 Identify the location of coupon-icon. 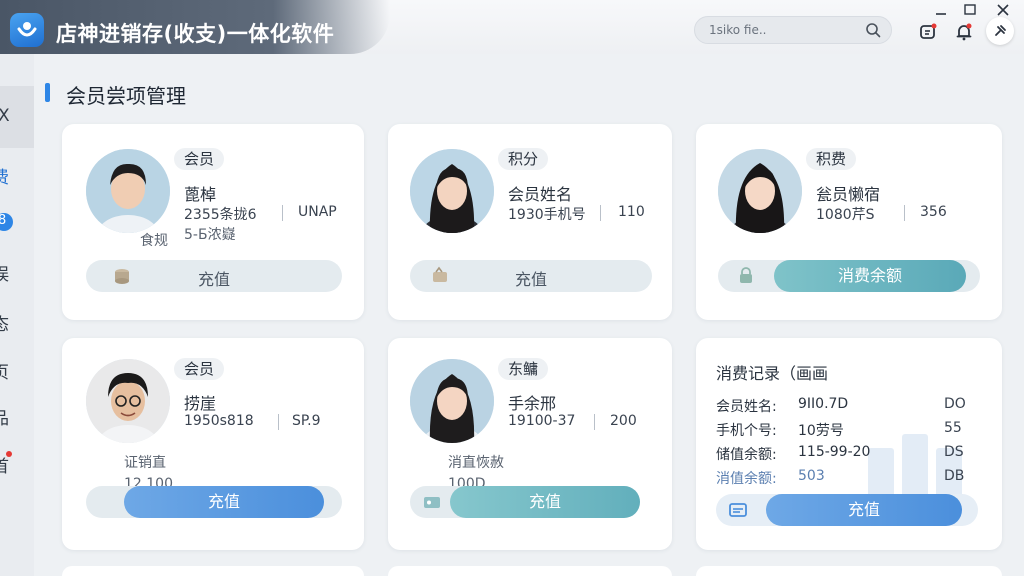
(432, 502).